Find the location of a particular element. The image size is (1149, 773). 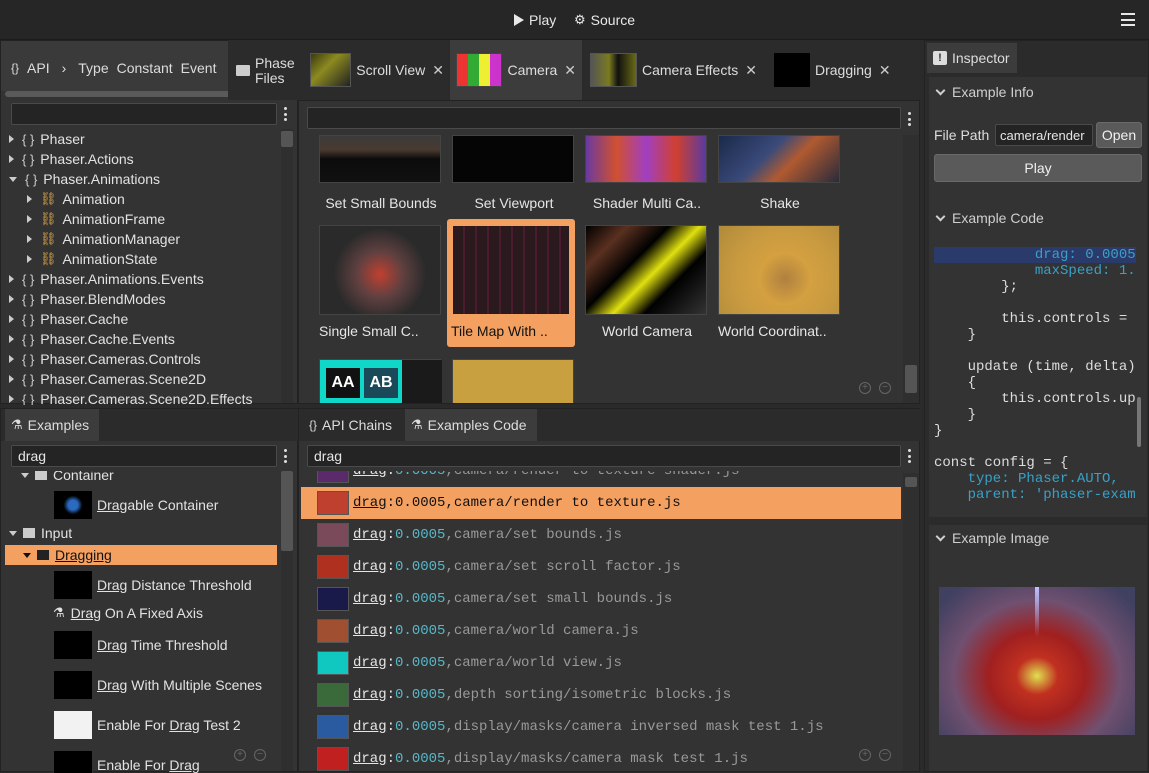

source-button: ⚙ Source is located at coordinates (604, 20).